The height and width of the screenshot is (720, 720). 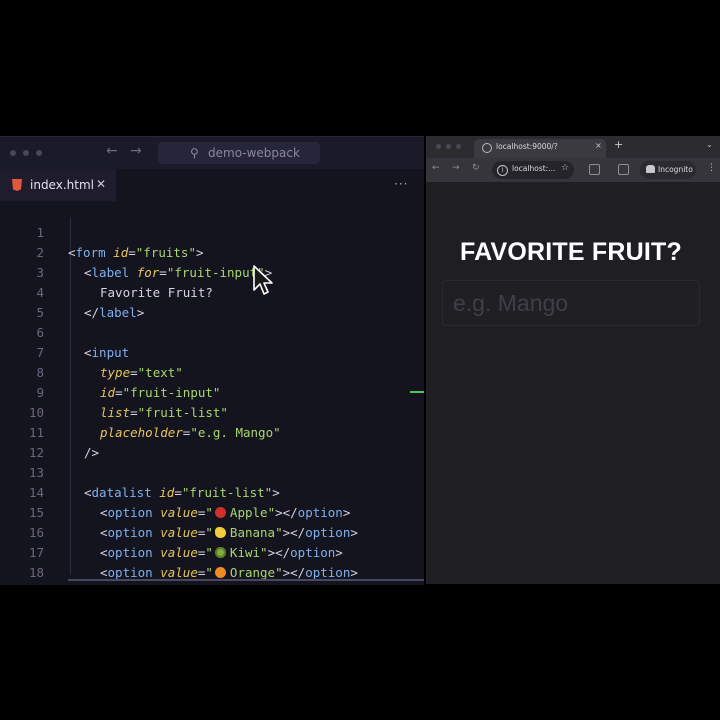 I want to click on incognito-badge: Incognito, so click(x=668, y=170).